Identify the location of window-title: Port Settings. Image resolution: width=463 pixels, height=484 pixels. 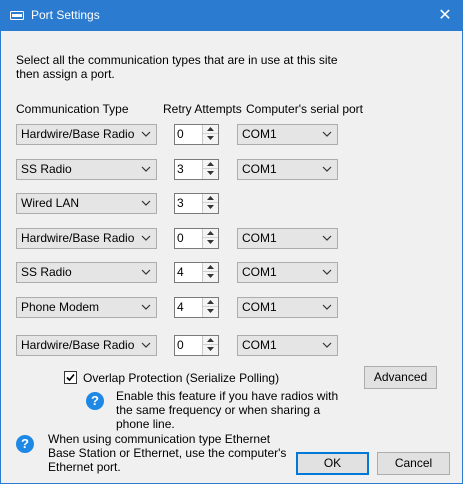
(65, 15).